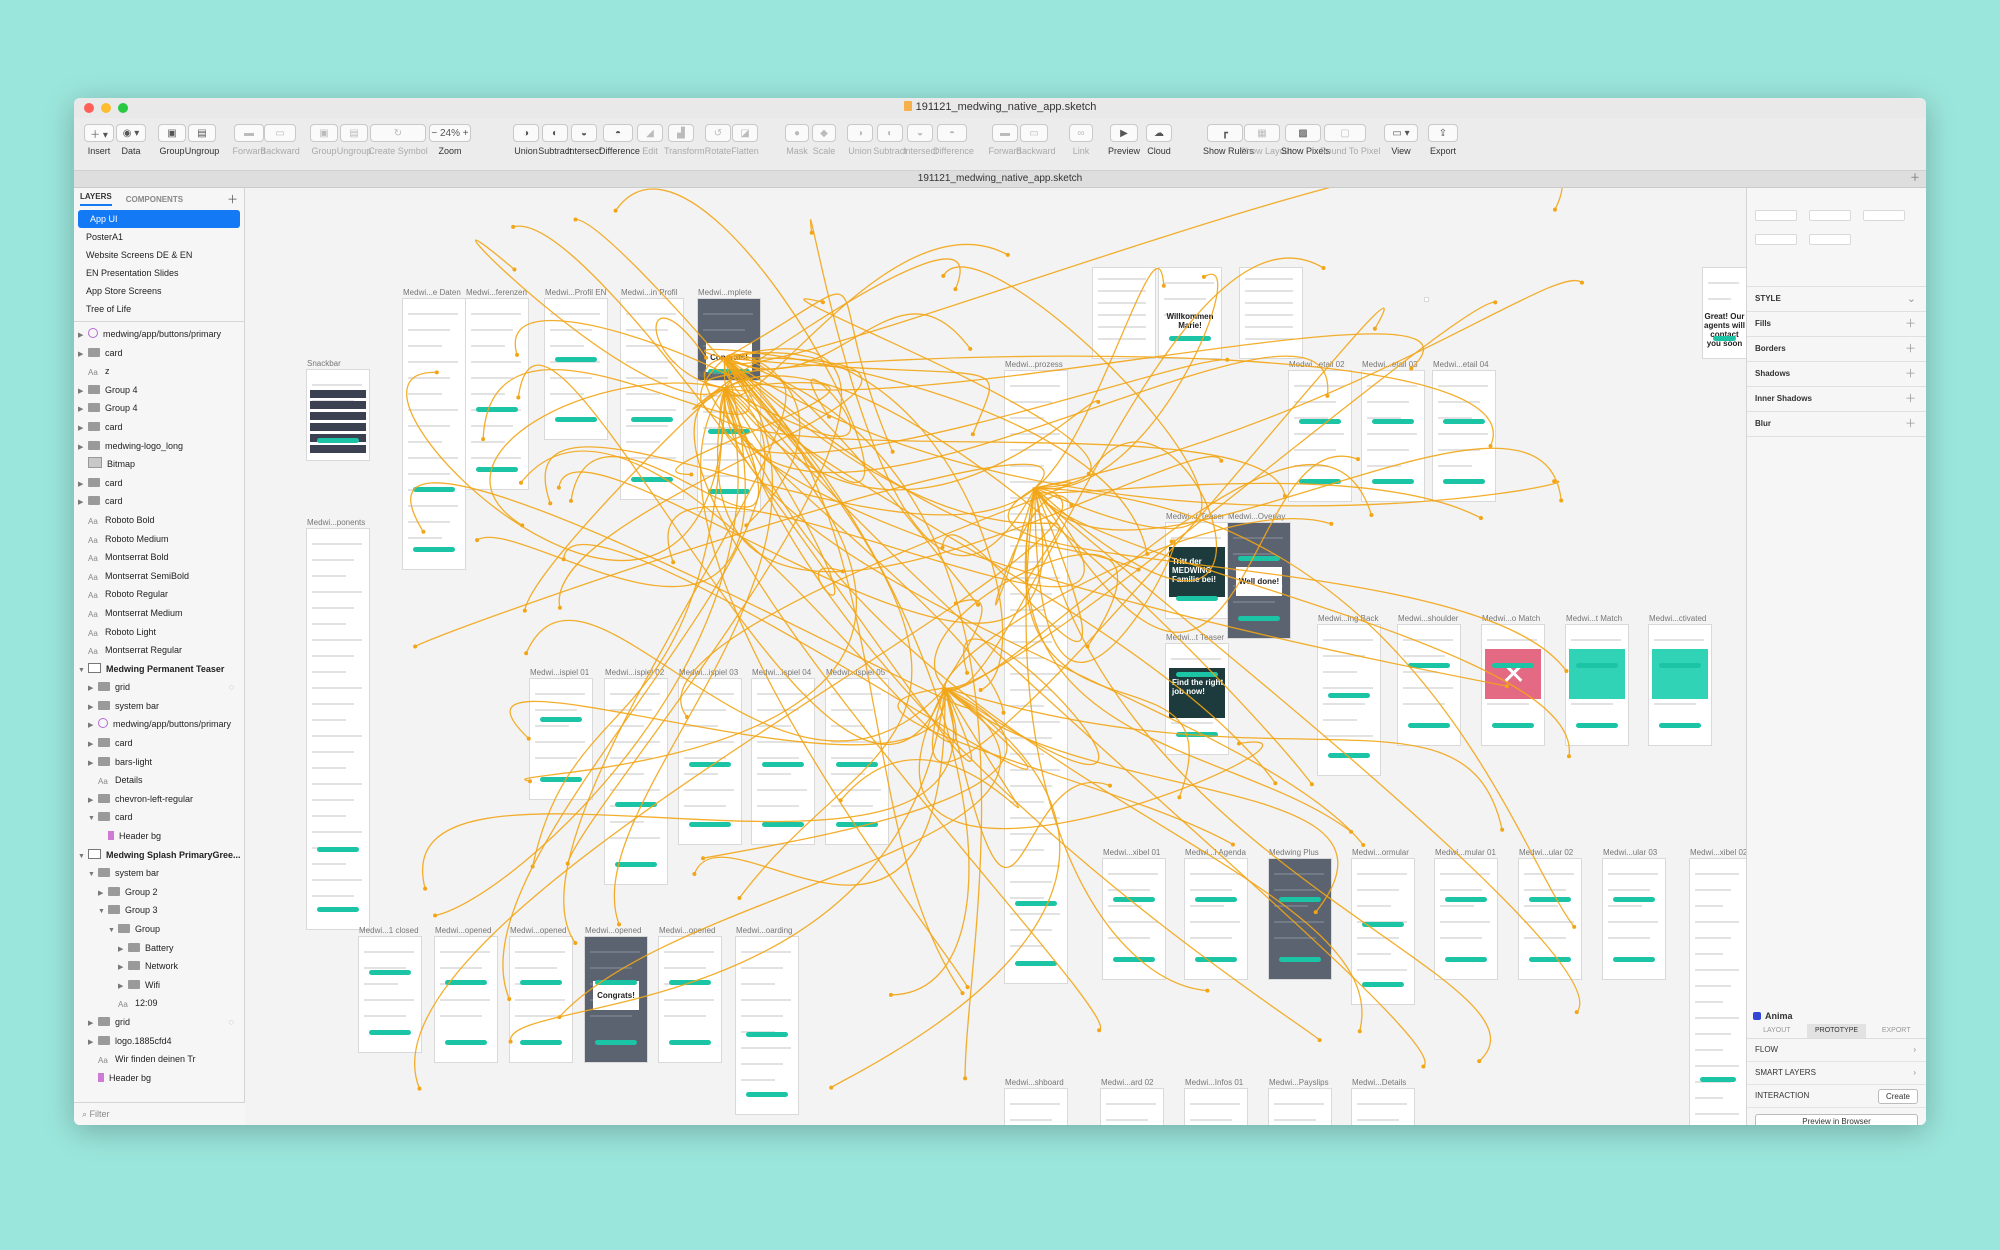  What do you see at coordinates (1724, 313) in the screenshot?
I see `artboard-untitled: Great! Our agents will contact you soon` at bounding box center [1724, 313].